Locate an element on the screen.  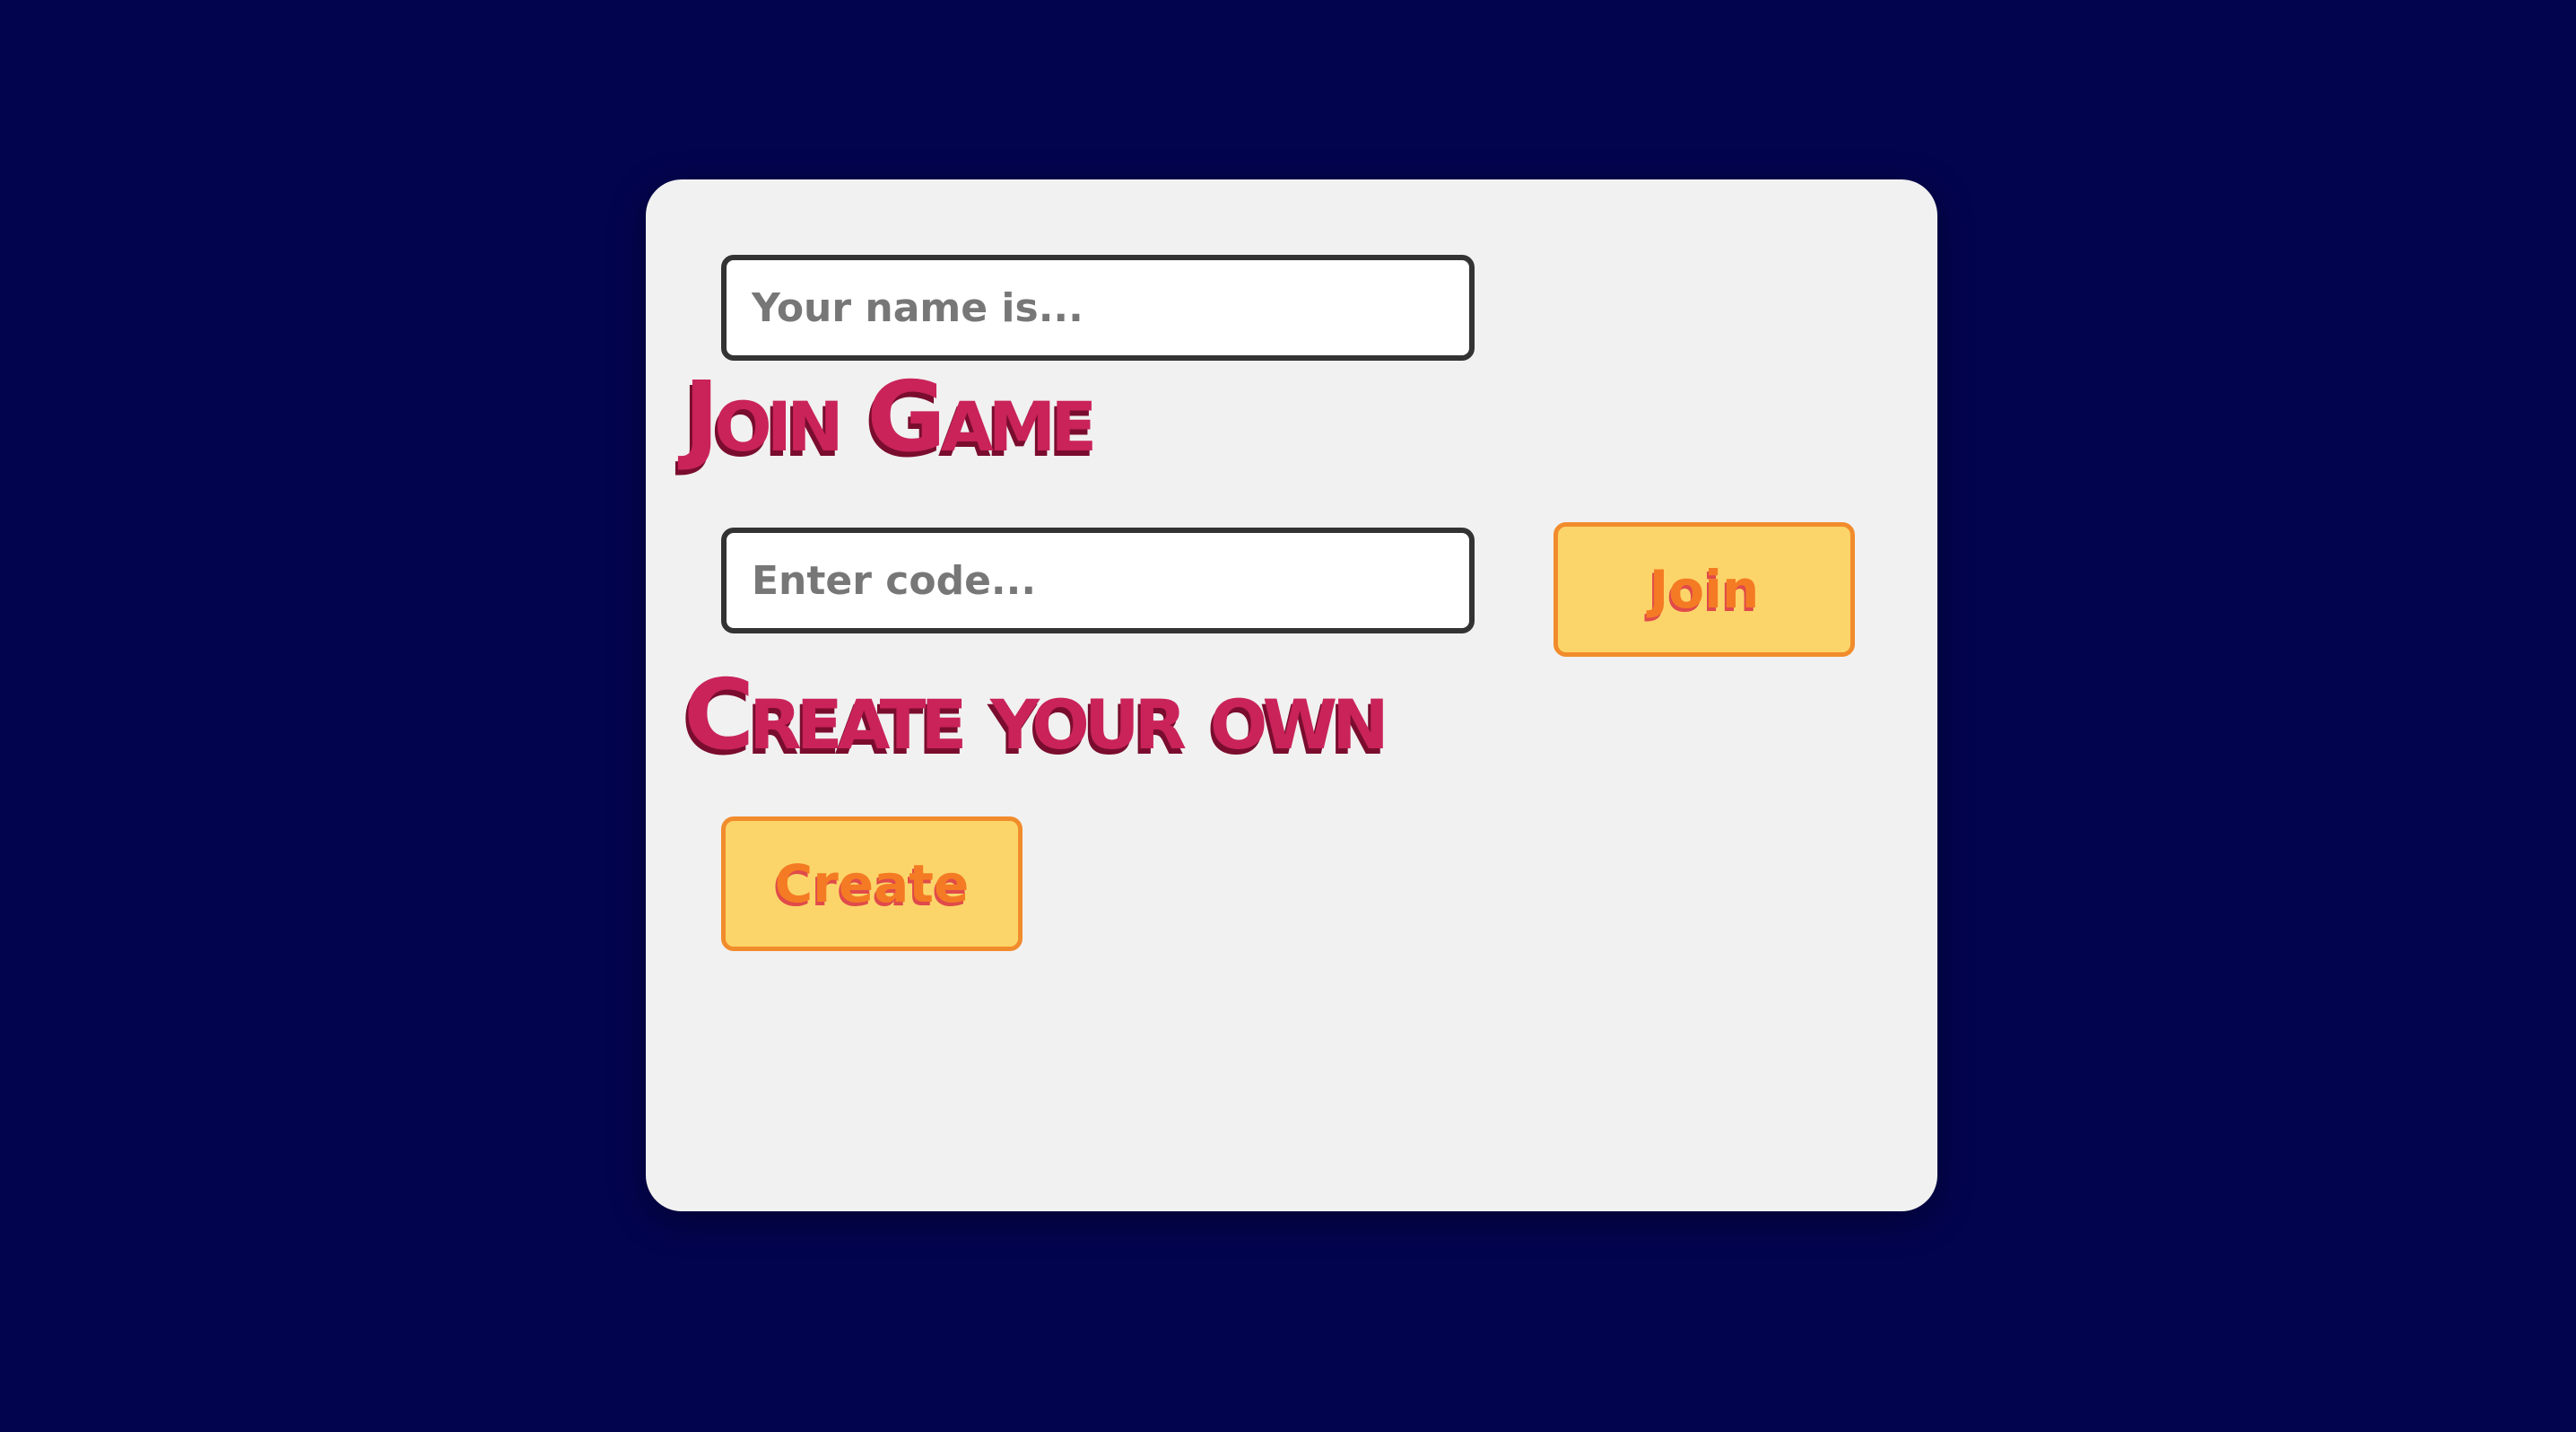
create-game-heading: Create your own is located at coordinates (1036, 715).